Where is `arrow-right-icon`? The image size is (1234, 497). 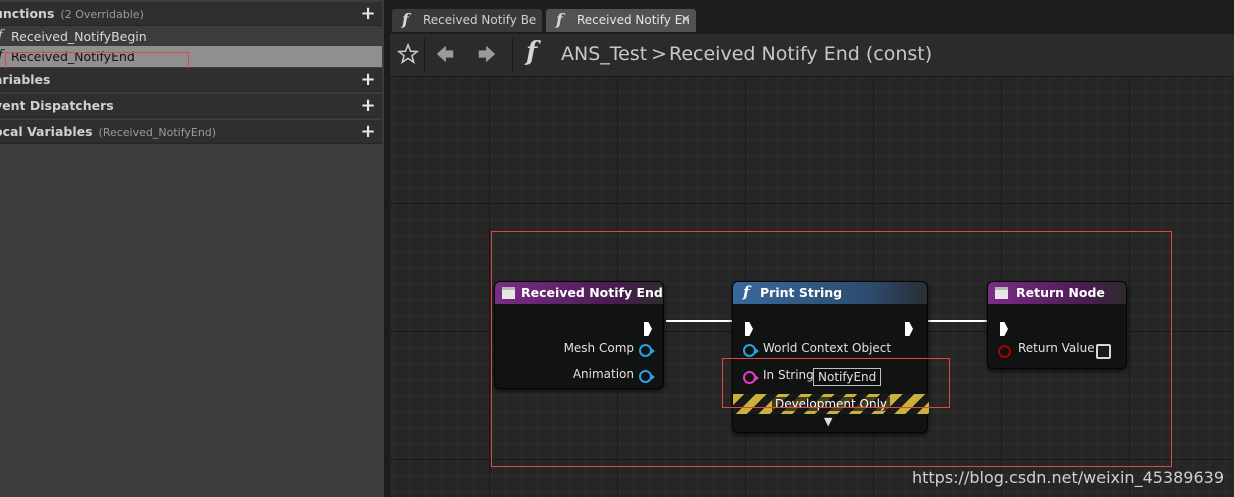 arrow-right-icon is located at coordinates (487, 54).